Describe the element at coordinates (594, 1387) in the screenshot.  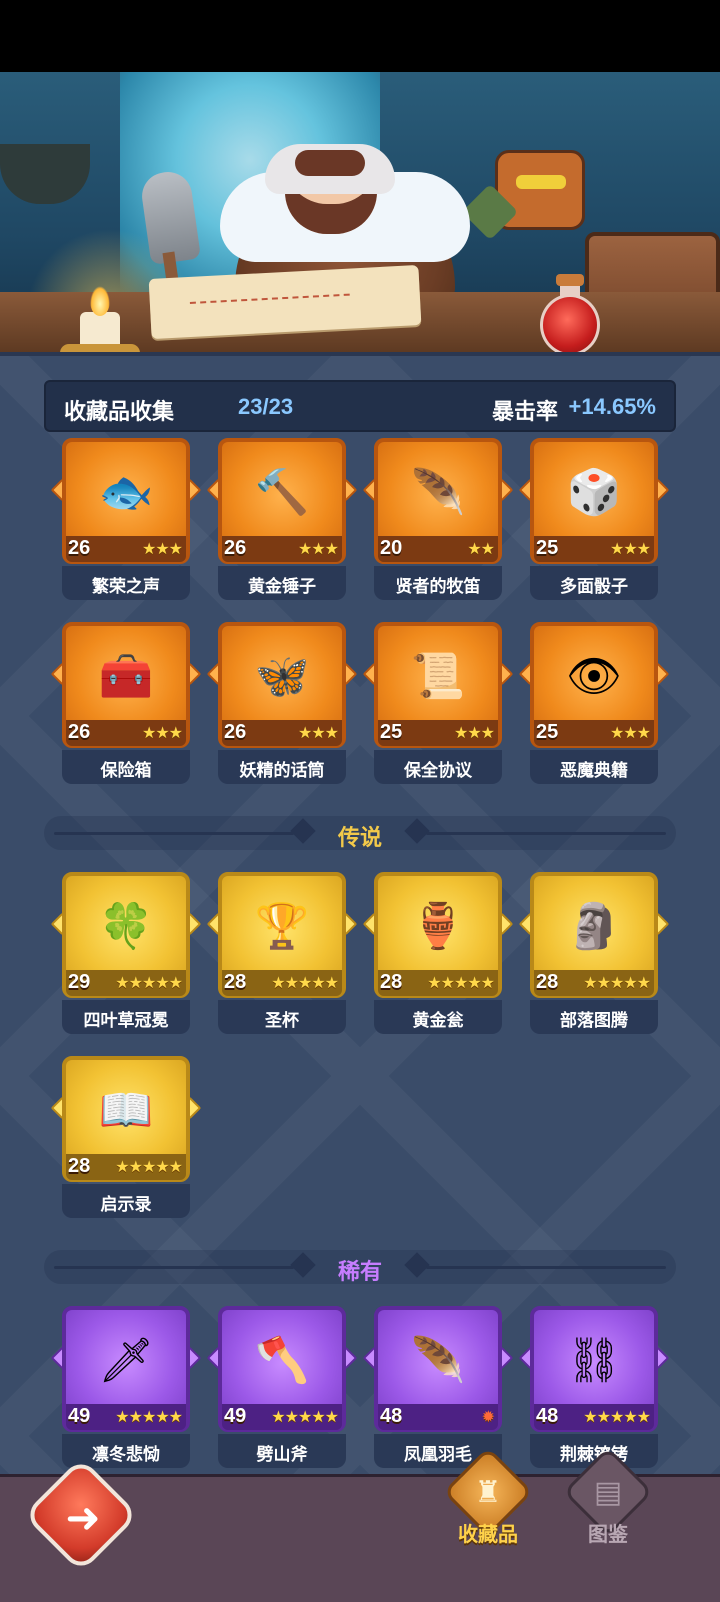
I see `collectible-card: ⛓ 48 ★★★★★ 荆棘镣铐` at that location.